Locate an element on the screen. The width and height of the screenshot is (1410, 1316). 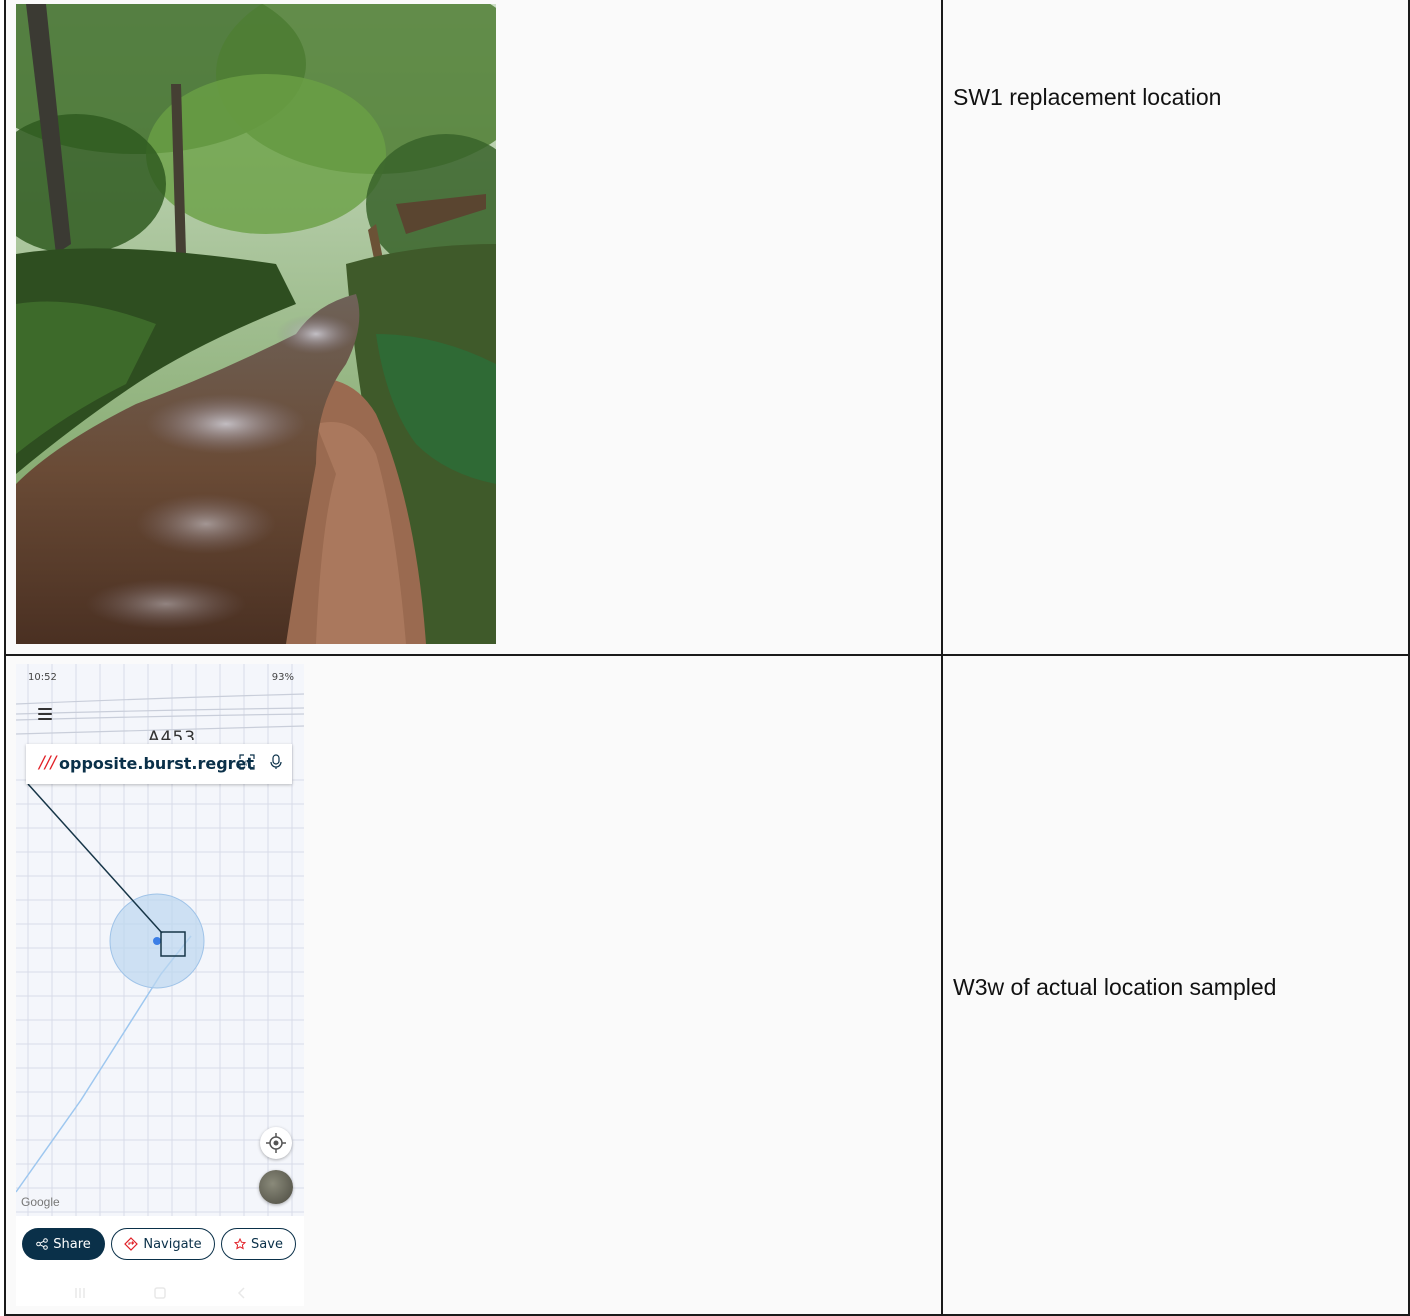
satellite-view-button is located at coordinates (276, 1187).